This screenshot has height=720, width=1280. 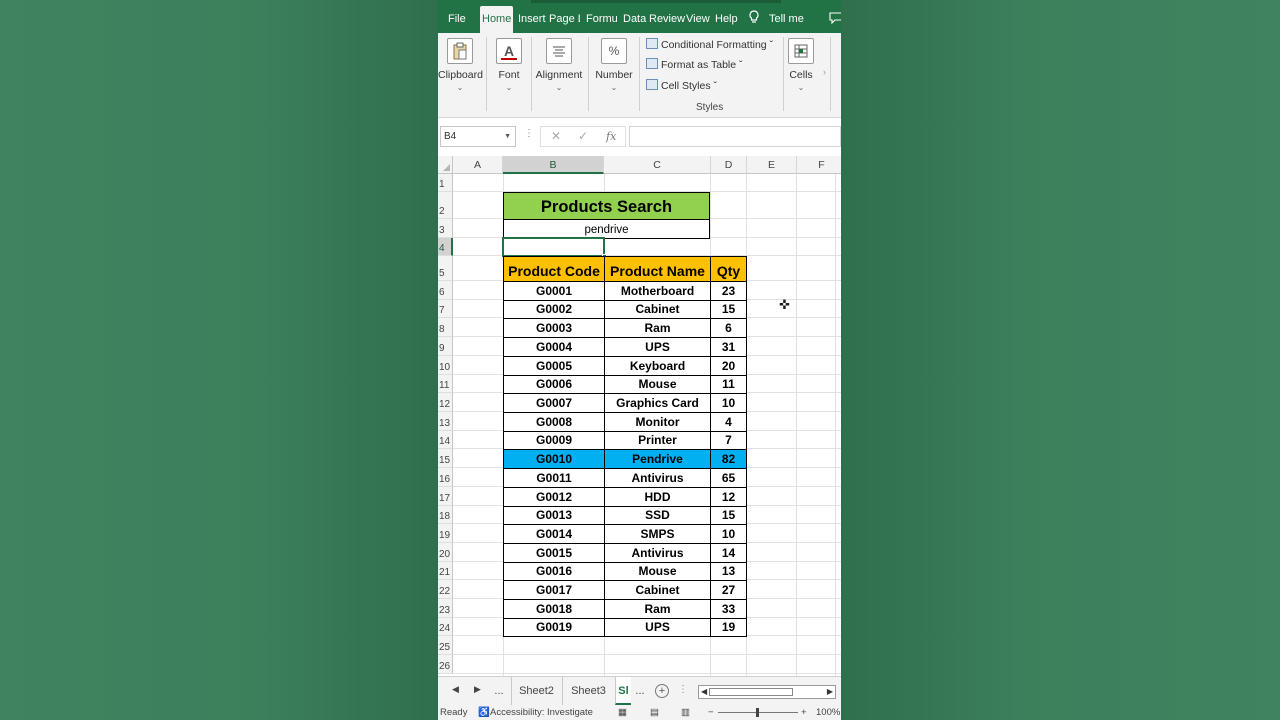 I want to click on product-name-cell: HDD, so click(x=657, y=497).